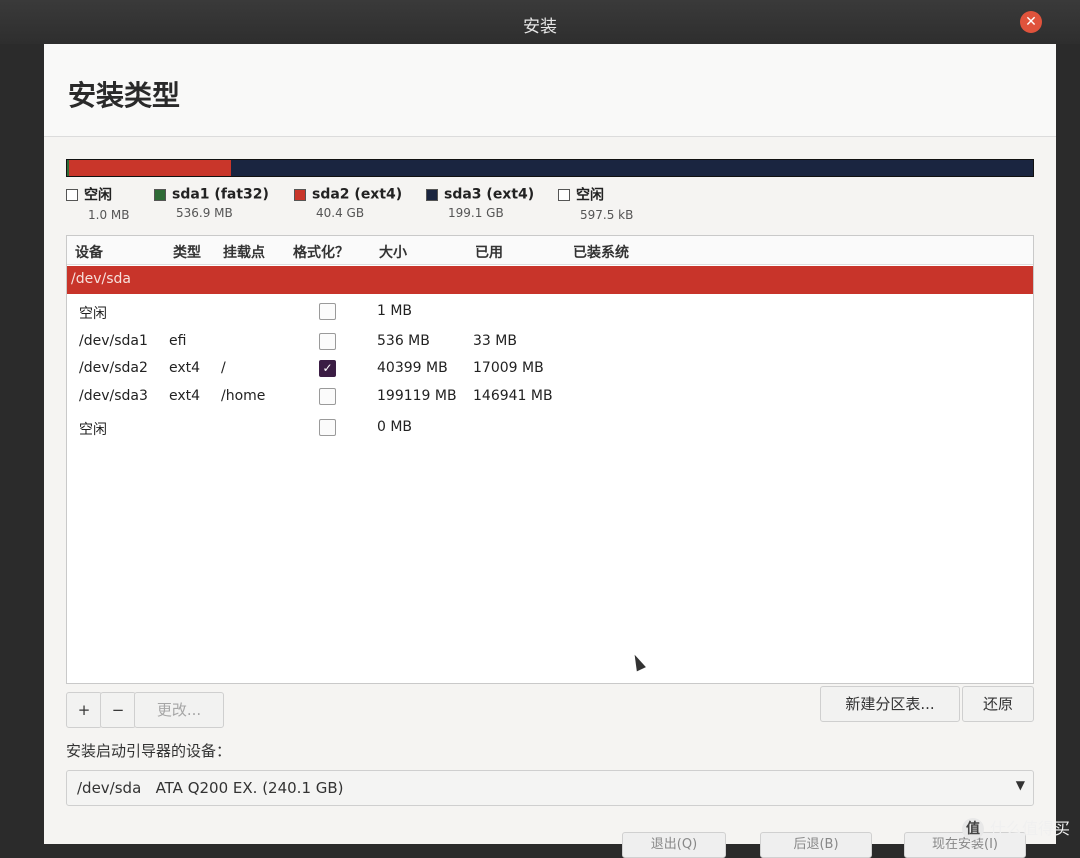  What do you see at coordinates (674, 845) in the screenshot?
I see `quit-button: 退出(Q)` at bounding box center [674, 845].